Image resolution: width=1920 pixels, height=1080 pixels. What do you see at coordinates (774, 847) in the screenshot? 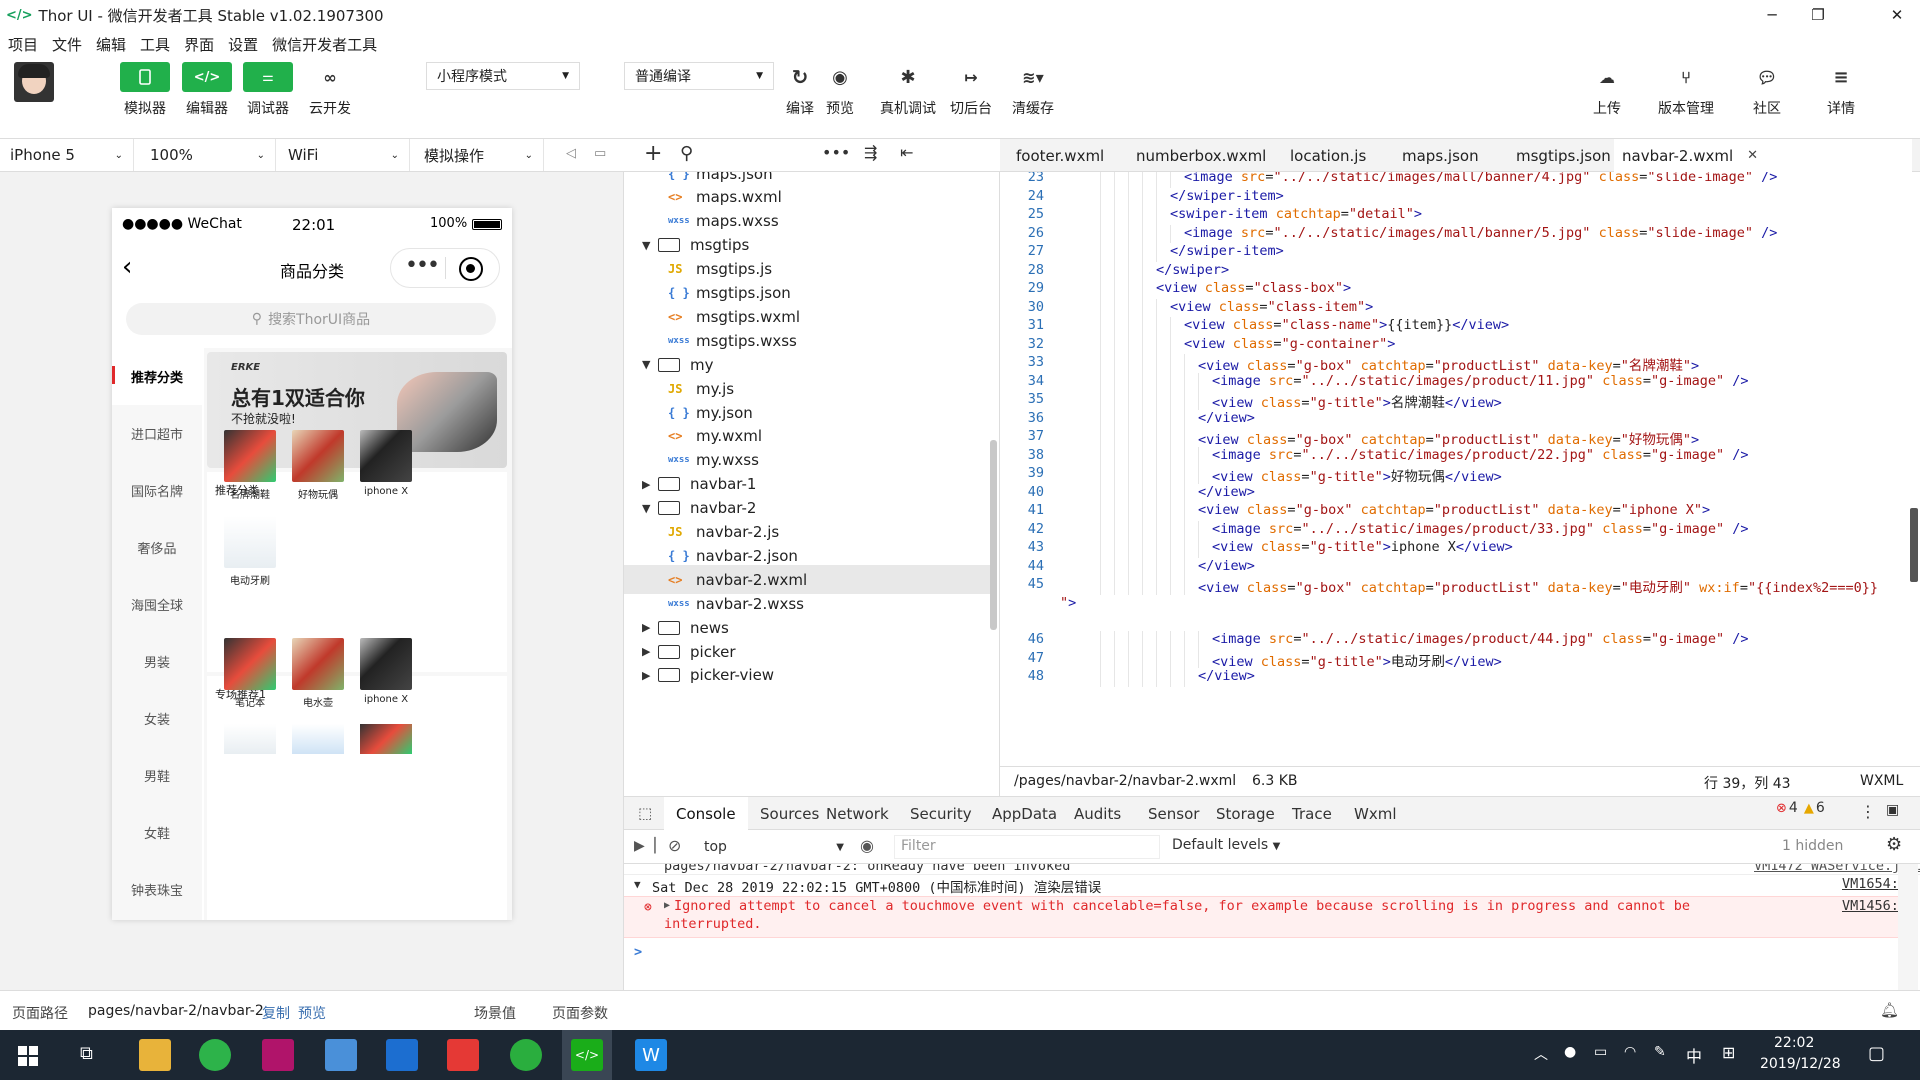
I see `context-select: top ▼` at bounding box center [774, 847].